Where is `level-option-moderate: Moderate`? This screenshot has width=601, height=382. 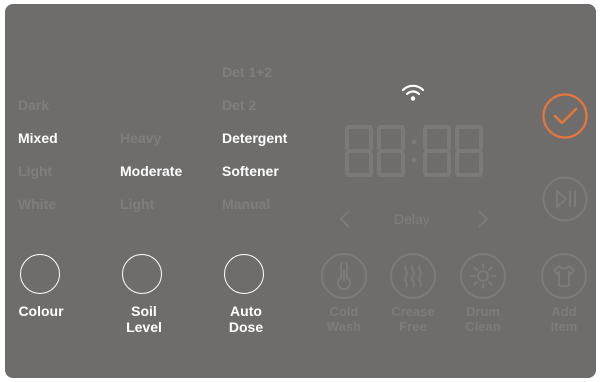
level-option-moderate: Moderate is located at coordinates (151, 171).